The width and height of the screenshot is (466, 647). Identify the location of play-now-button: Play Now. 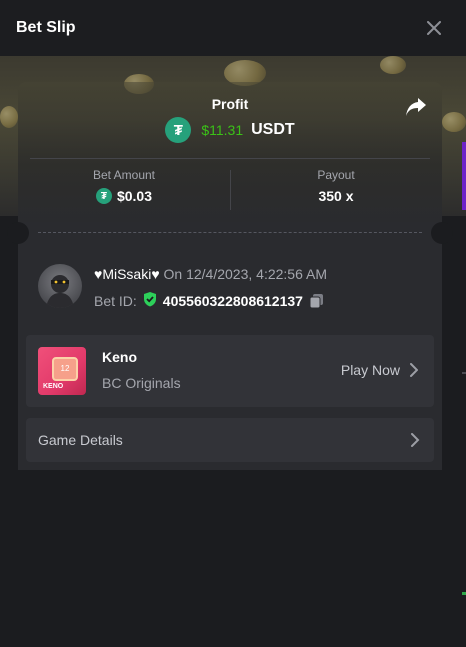
(379, 370).